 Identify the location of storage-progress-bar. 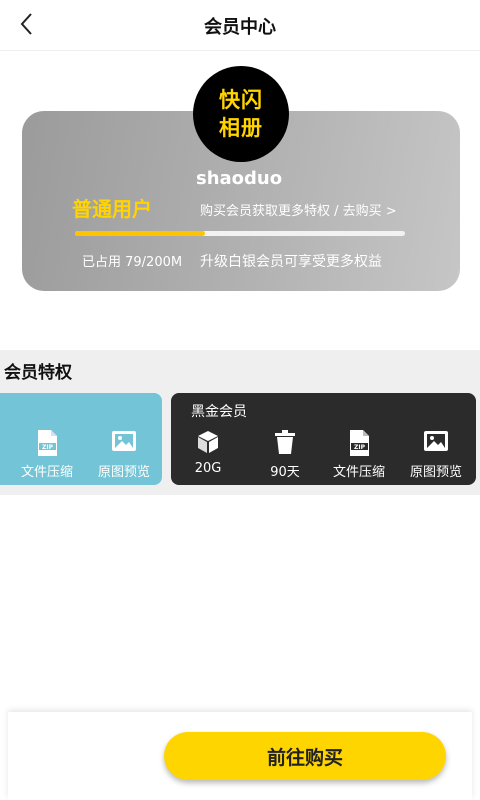
(240, 233).